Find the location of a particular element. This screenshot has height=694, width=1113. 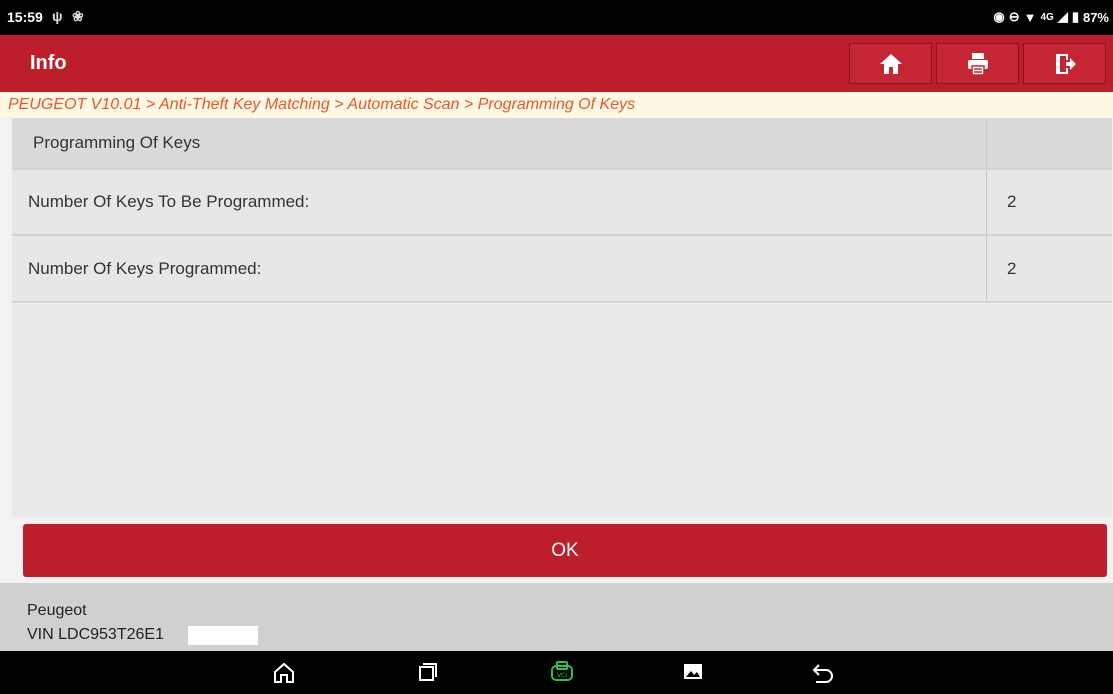

ok-button: OK is located at coordinates (565, 550).